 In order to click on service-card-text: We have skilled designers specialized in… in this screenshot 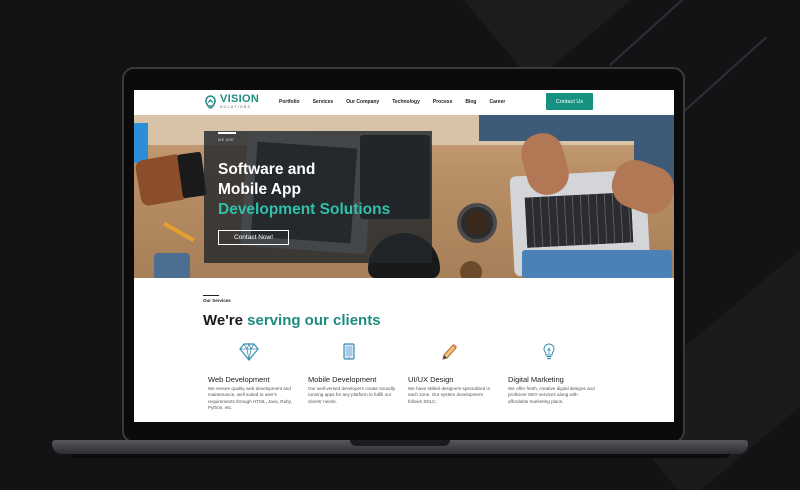, I will do `click(449, 395)`.